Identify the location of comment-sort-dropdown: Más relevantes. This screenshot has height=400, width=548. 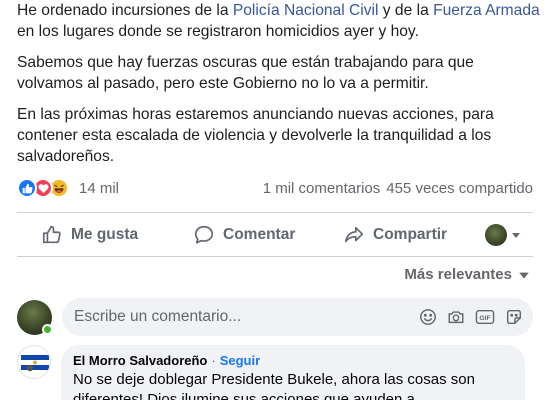
(467, 274).